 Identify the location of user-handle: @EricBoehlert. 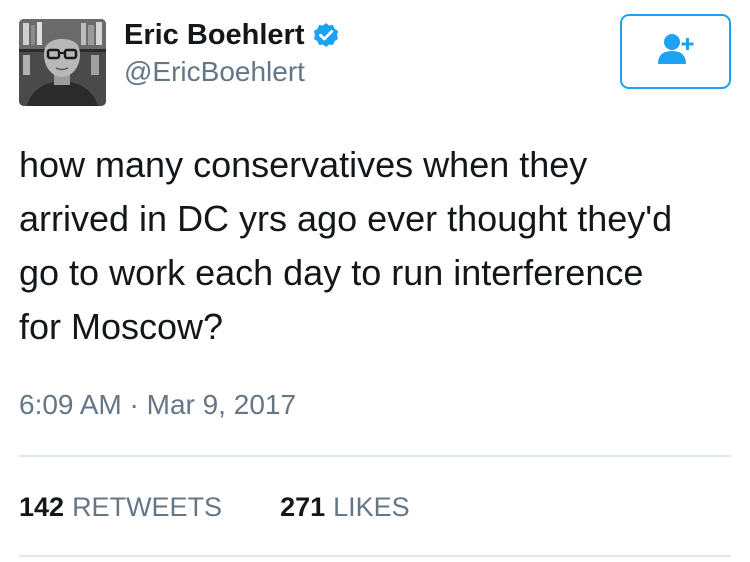
(214, 72).